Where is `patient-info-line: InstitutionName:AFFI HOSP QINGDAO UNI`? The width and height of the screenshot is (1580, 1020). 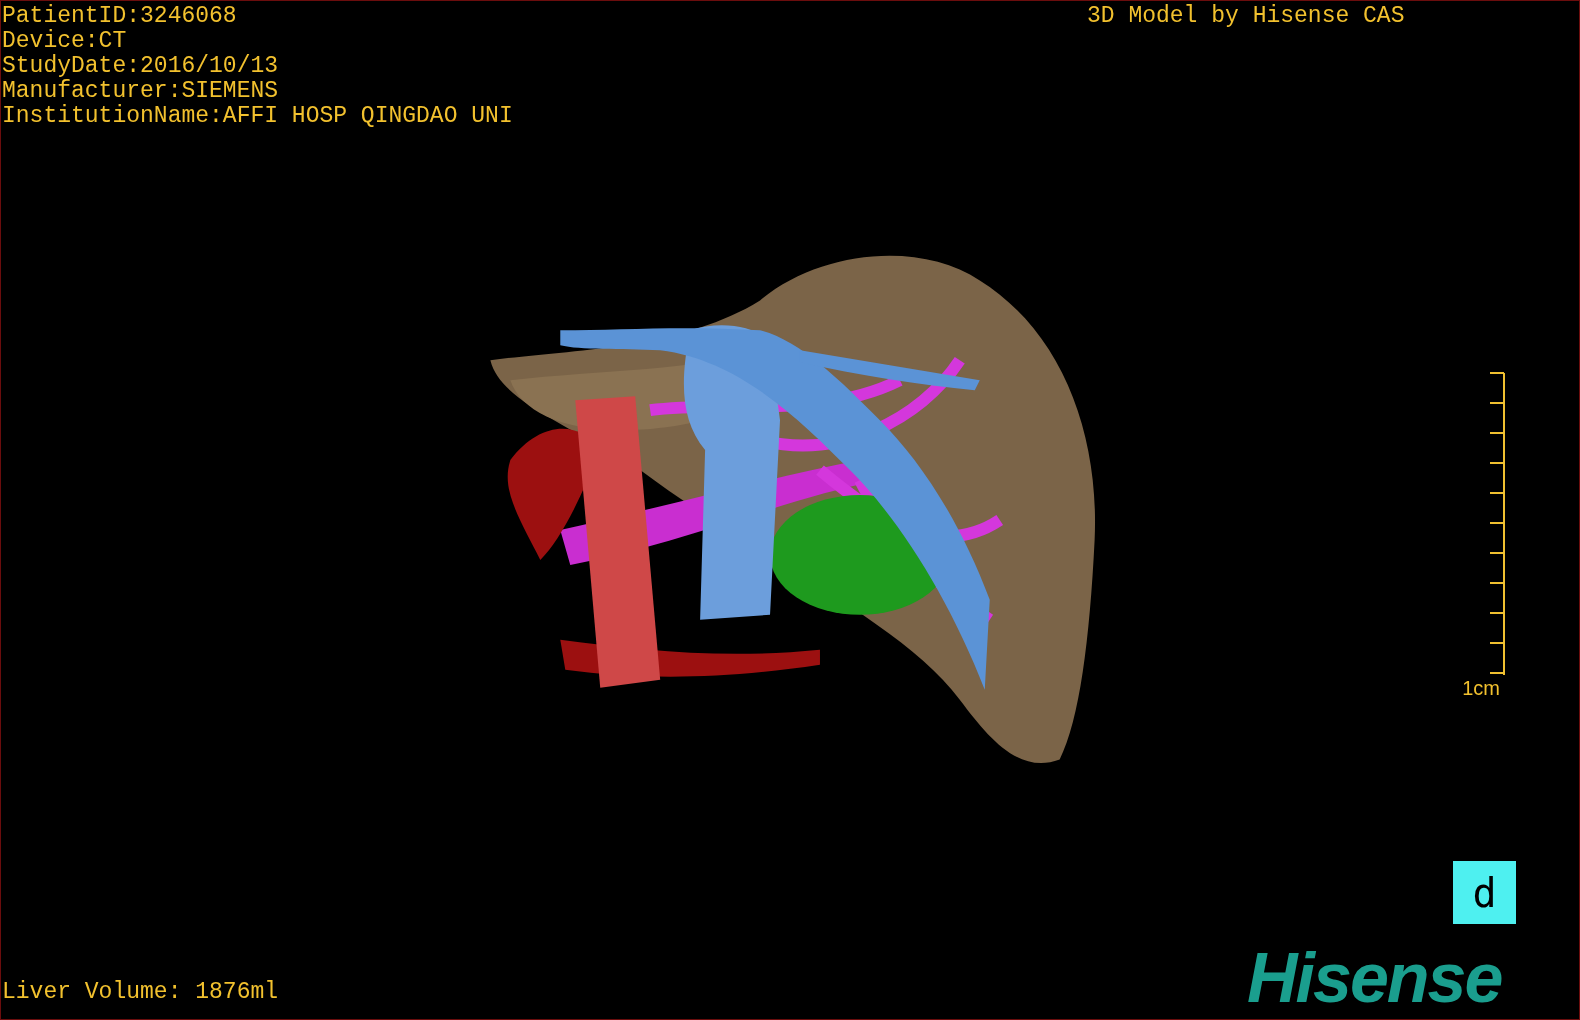 patient-info-line: InstitutionName:AFFI HOSP QINGDAO UNI is located at coordinates (257, 116).